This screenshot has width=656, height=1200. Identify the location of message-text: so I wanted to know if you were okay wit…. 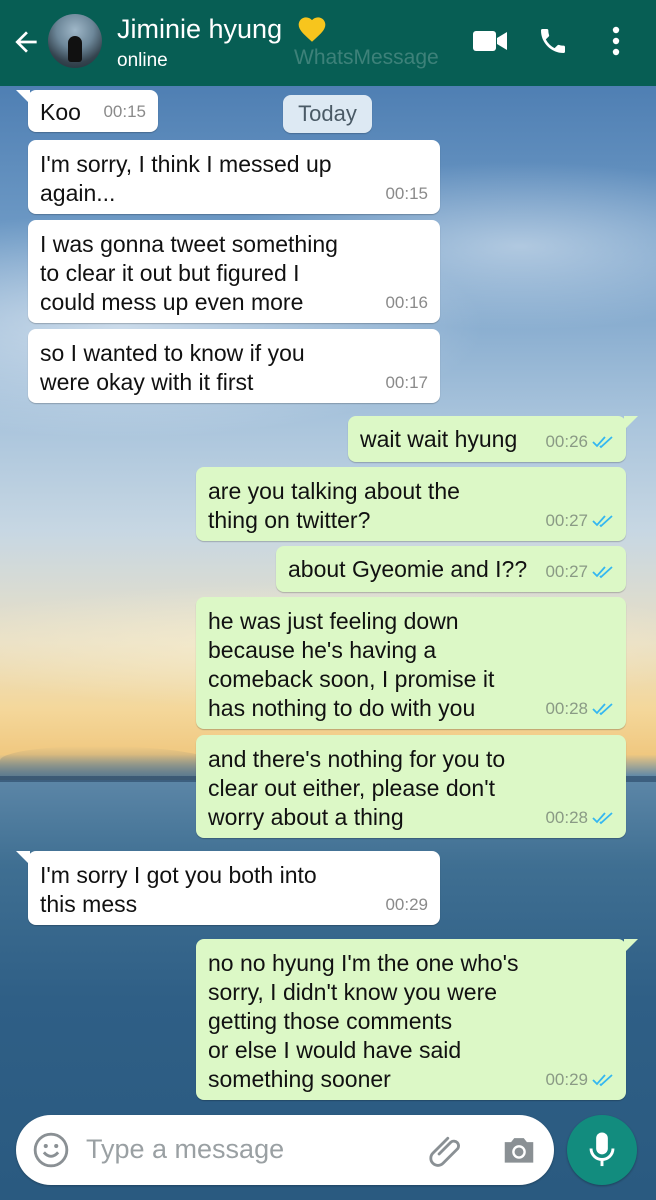
(172, 367).